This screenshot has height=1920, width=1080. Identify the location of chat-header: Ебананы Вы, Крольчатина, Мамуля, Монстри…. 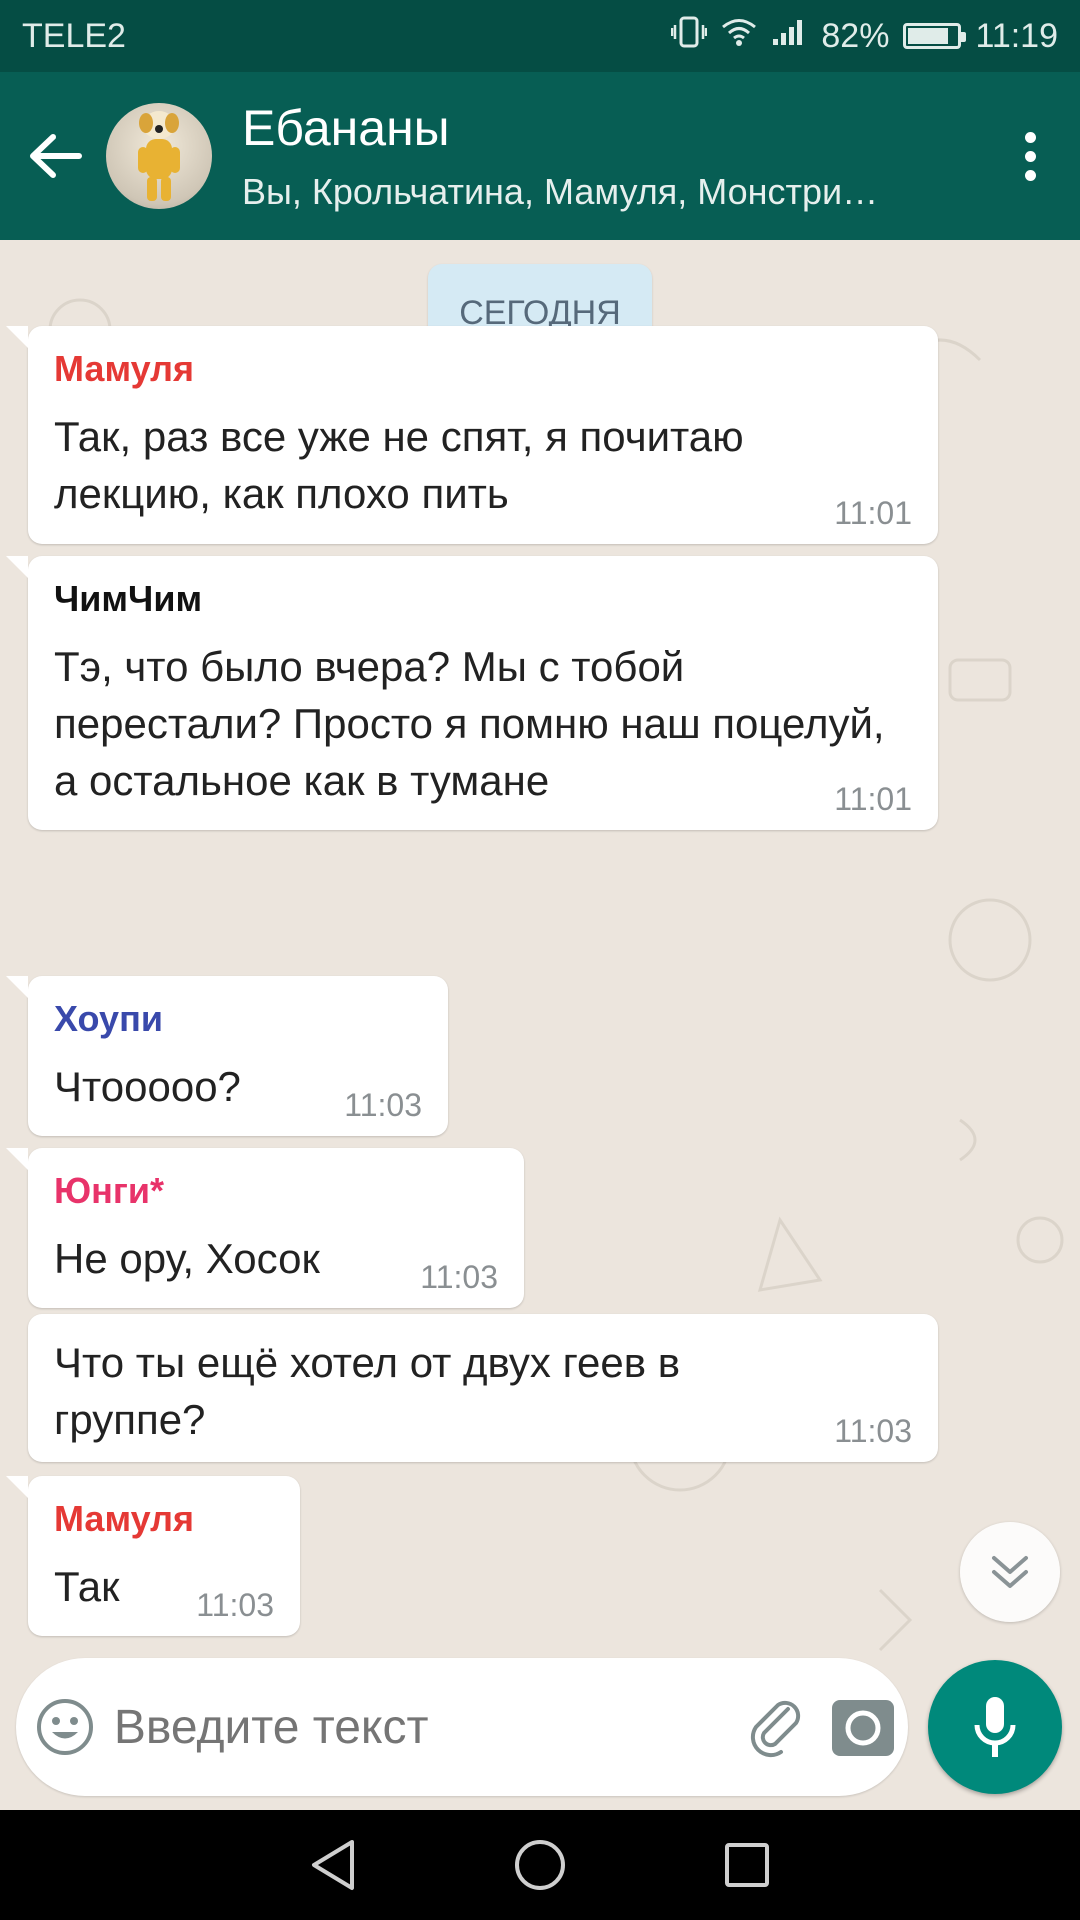
(540, 156).